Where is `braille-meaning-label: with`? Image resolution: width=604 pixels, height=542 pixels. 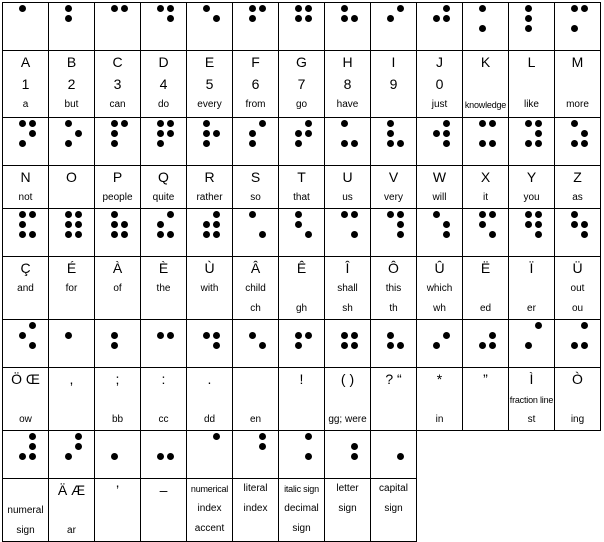
braille-meaning-label: with is located at coordinates (209, 288).